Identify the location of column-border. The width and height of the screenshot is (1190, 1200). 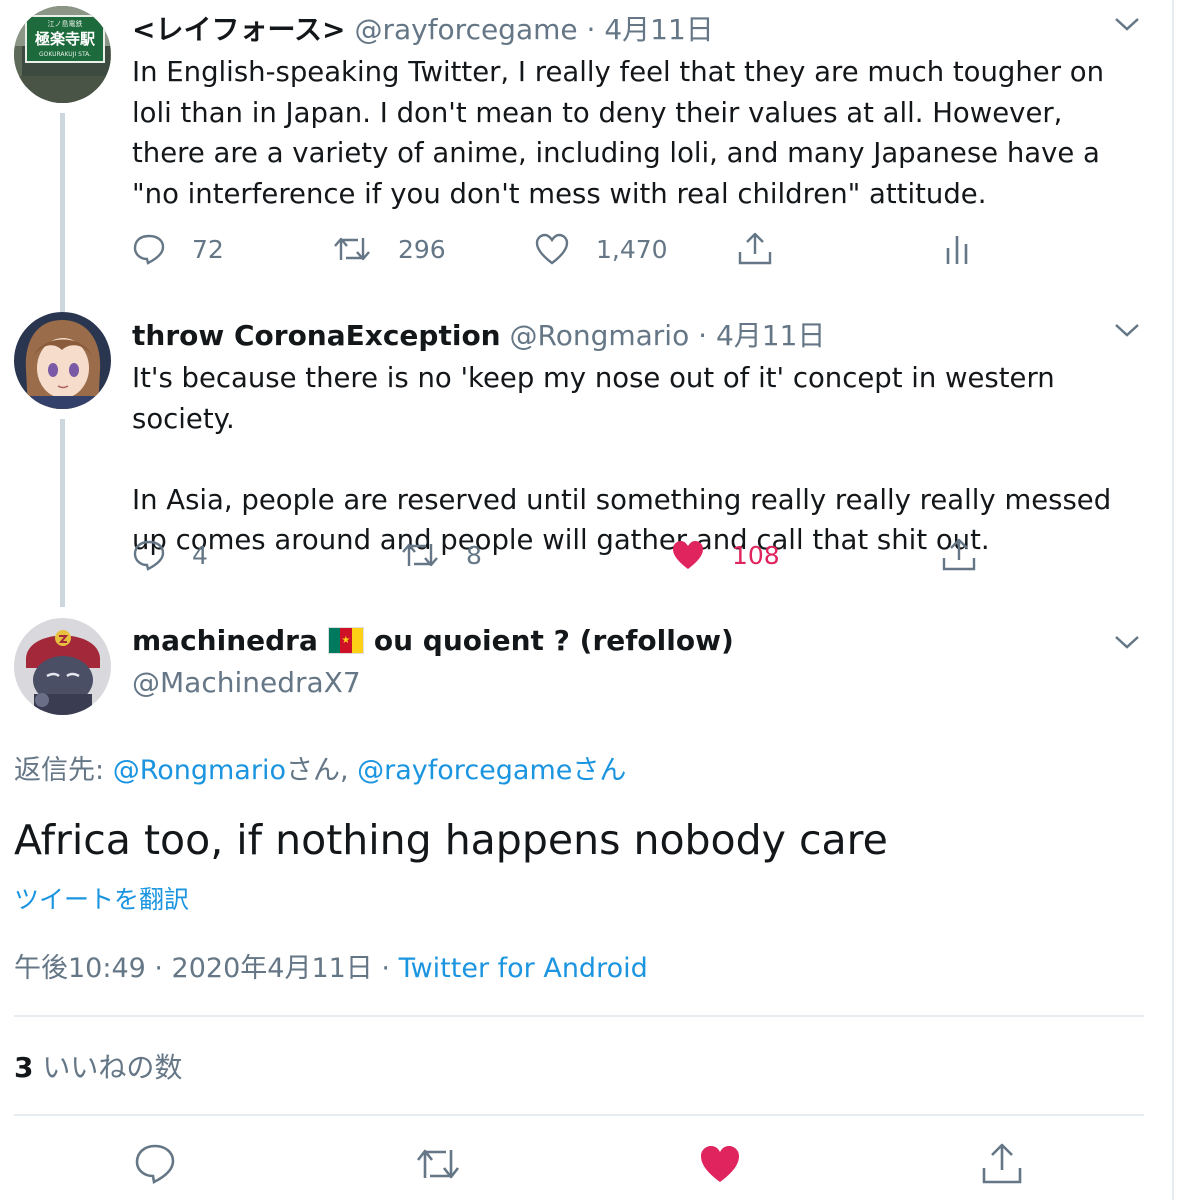
(1173, 600).